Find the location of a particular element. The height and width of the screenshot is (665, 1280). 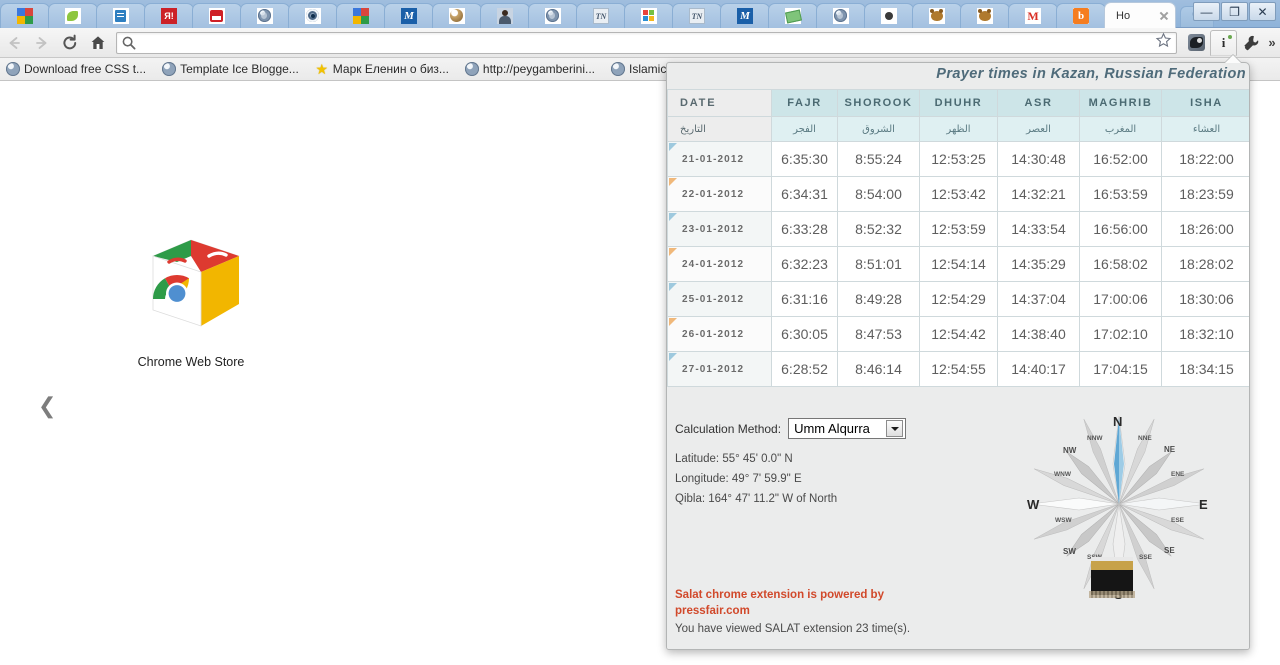

chrome-web-store-tile: Chrome Web Store is located at coordinates (191, 299).